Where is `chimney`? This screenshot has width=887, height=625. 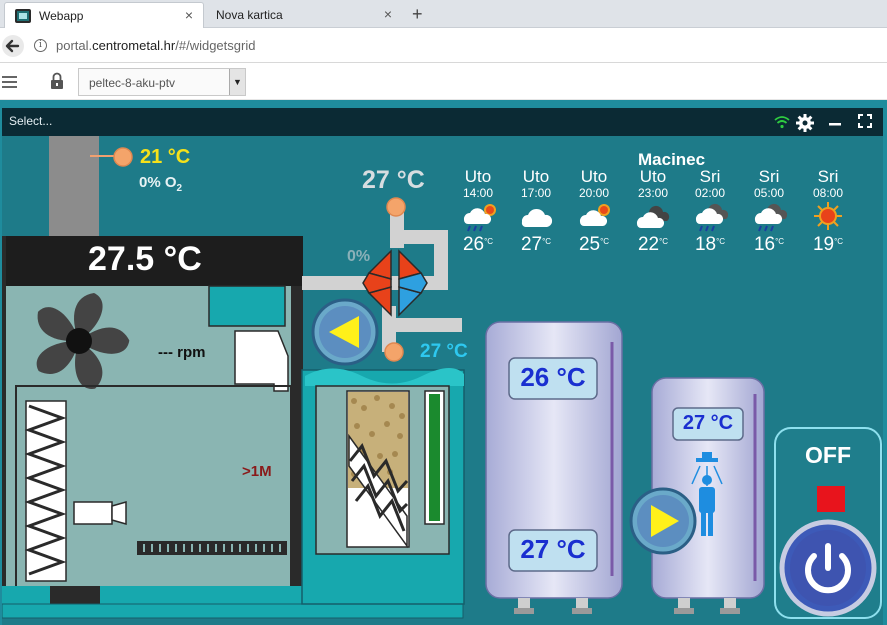 chimney is located at coordinates (74, 188).